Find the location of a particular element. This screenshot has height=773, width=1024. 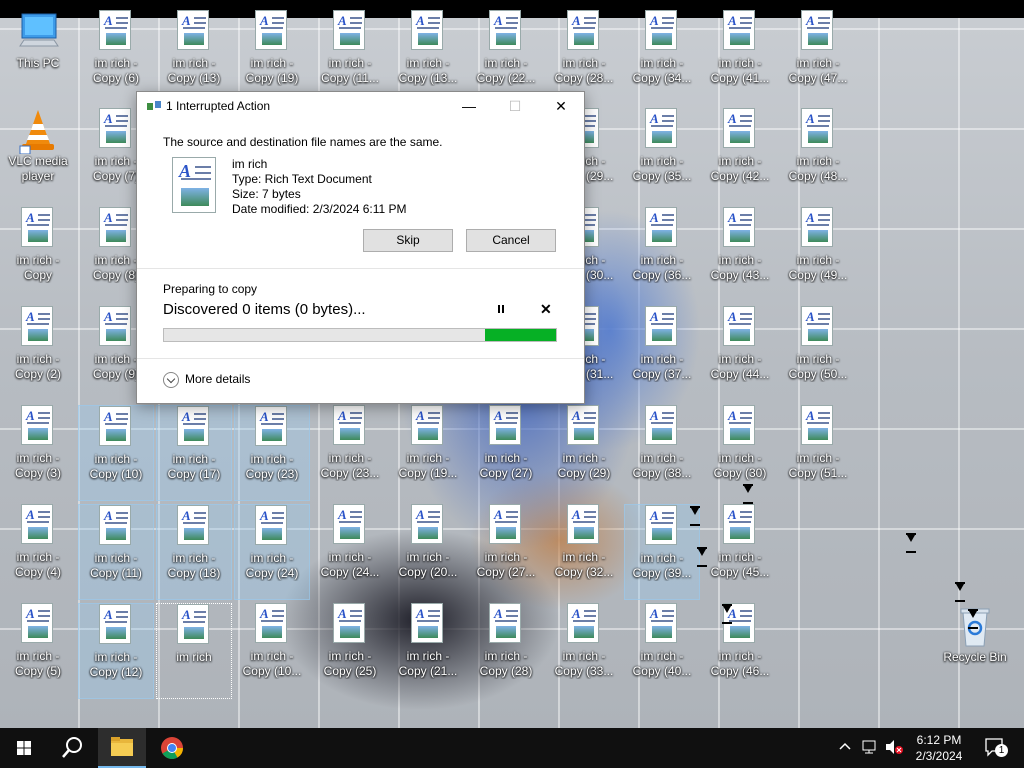

clock: 6:12 PM 2/3/2024 is located at coordinates (939, 748).